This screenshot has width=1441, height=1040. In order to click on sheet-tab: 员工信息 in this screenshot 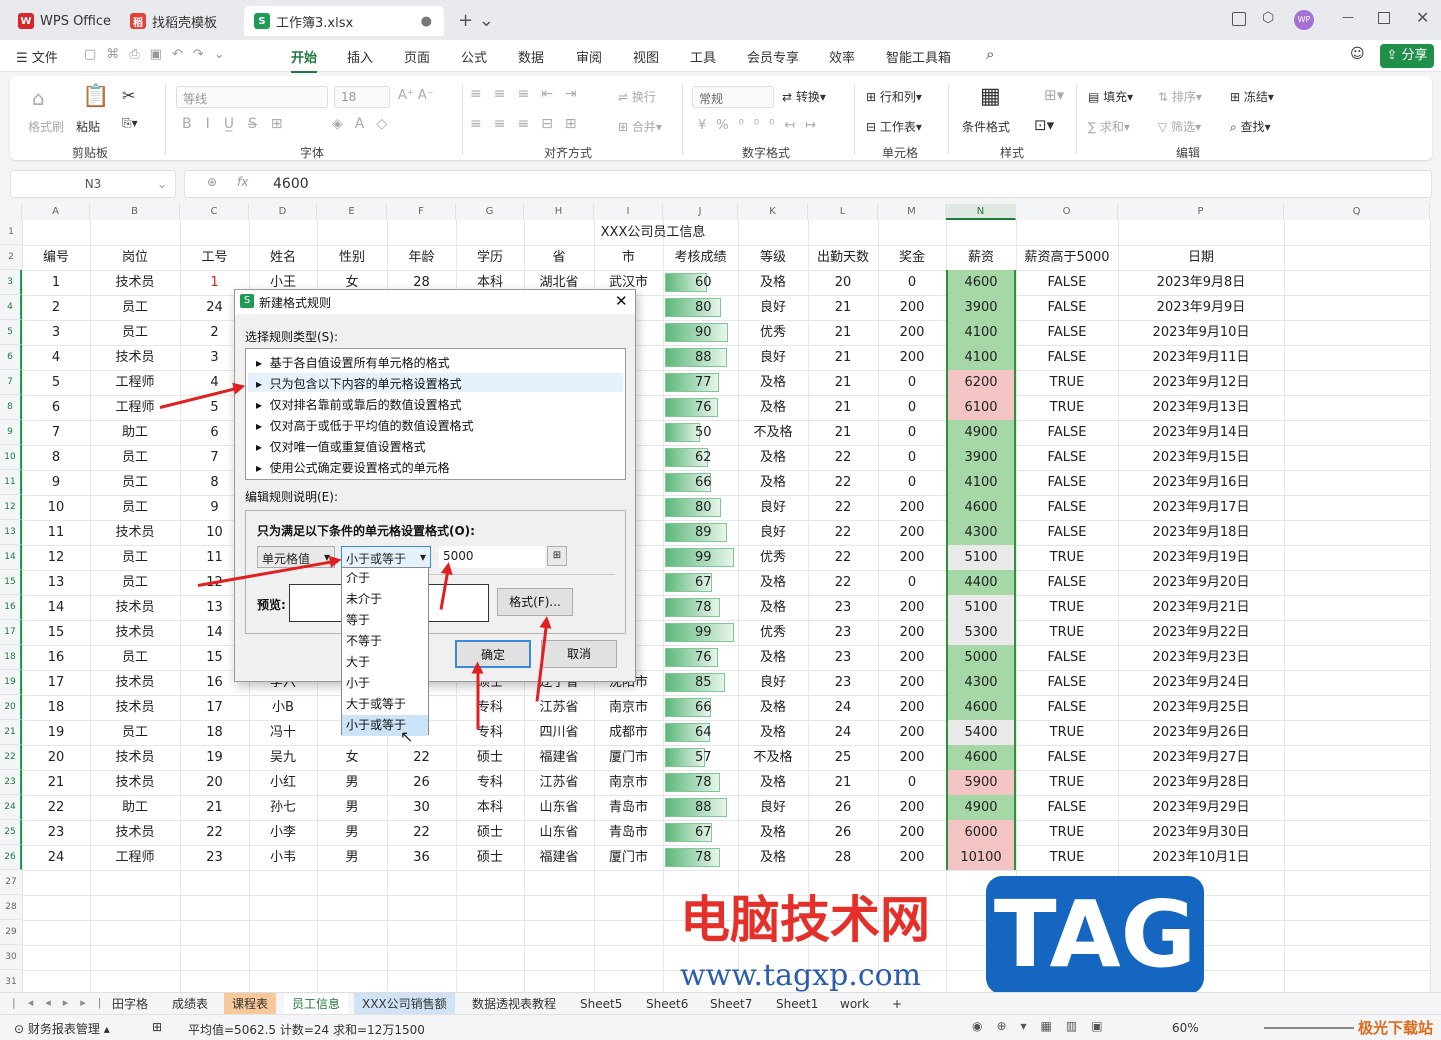, I will do `click(316, 1004)`.